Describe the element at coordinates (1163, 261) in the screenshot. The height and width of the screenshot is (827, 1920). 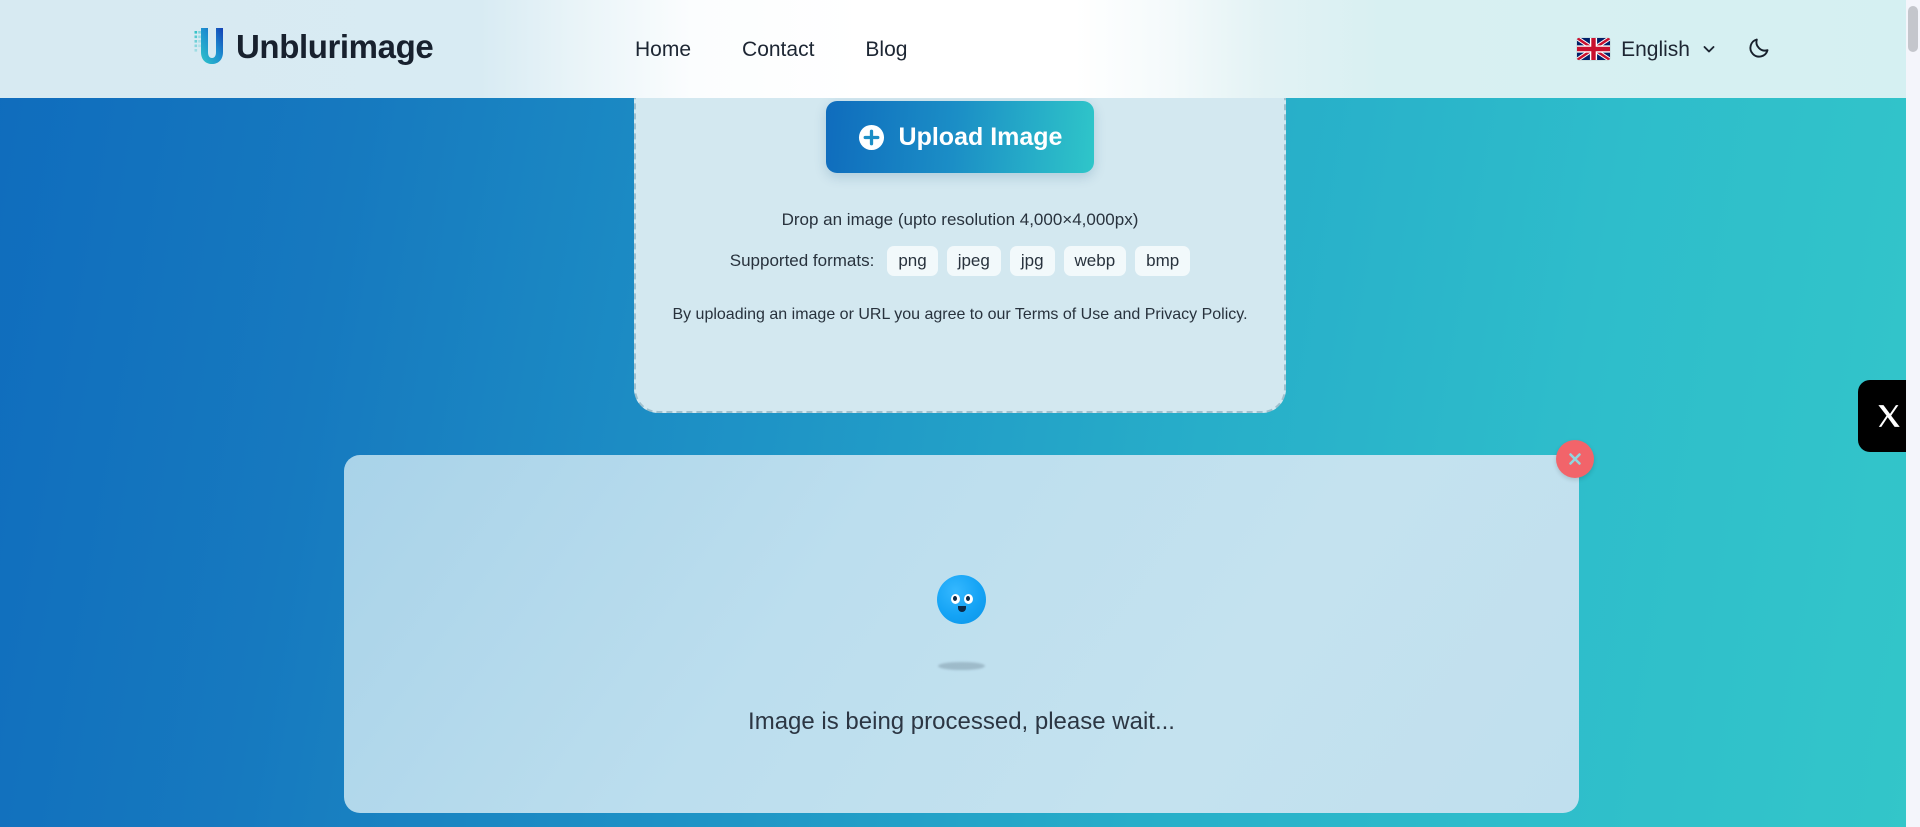
I see `format-chip-bmp: bmp` at that location.